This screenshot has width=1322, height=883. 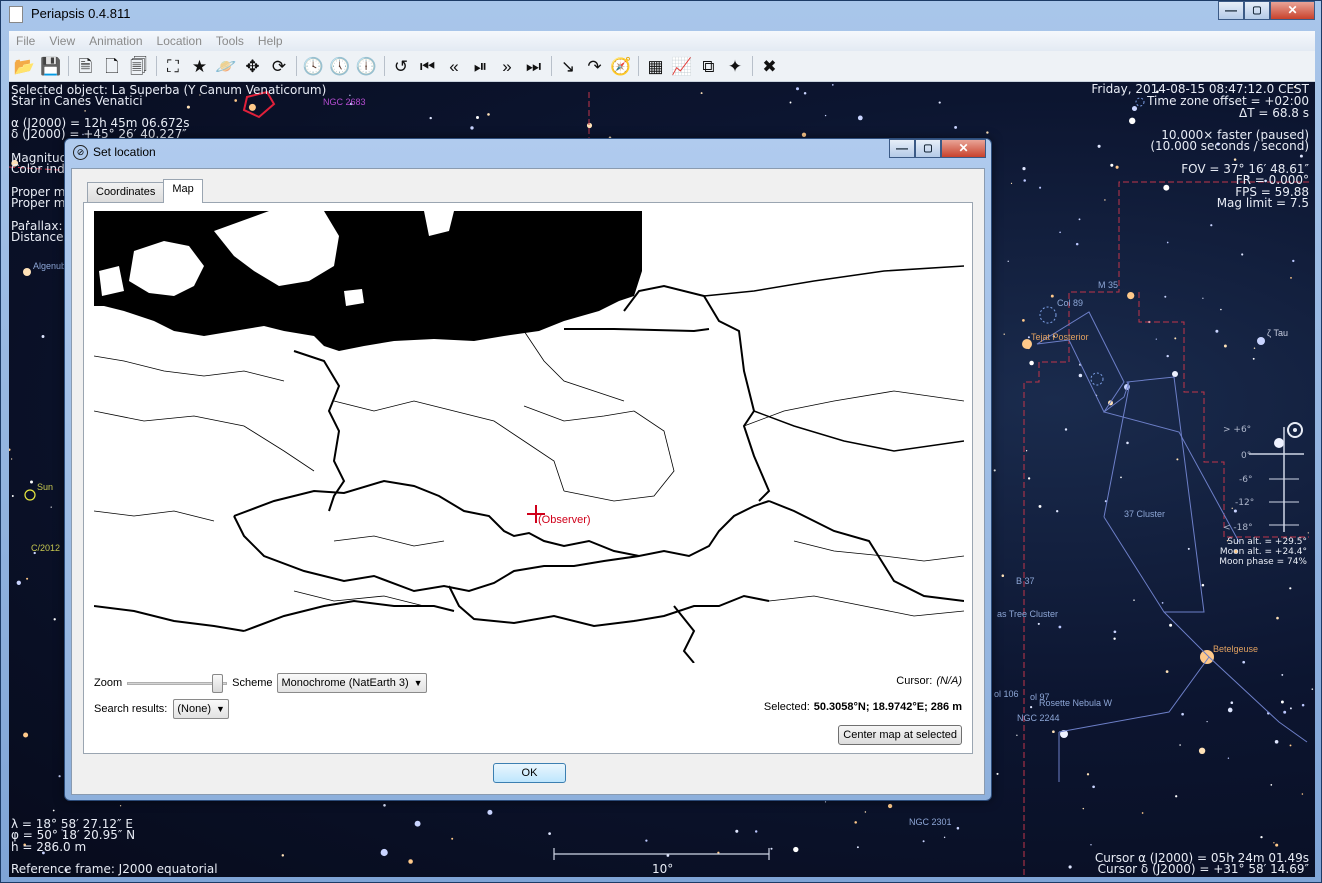 What do you see at coordinates (655, 66) in the screenshot?
I see `grid-icon: ▦` at bounding box center [655, 66].